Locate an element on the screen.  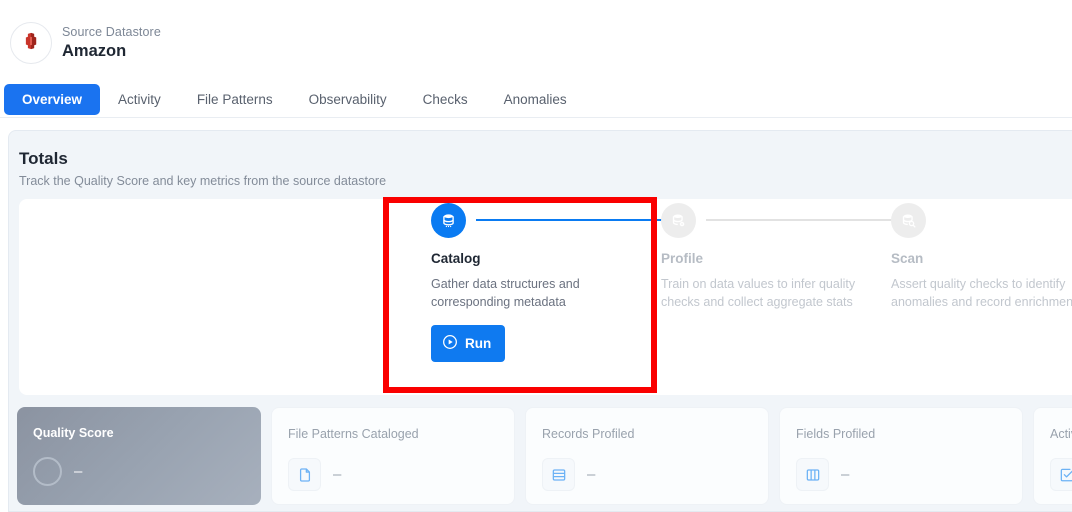
amazon-redshift-icon is located at coordinates (31, 43).